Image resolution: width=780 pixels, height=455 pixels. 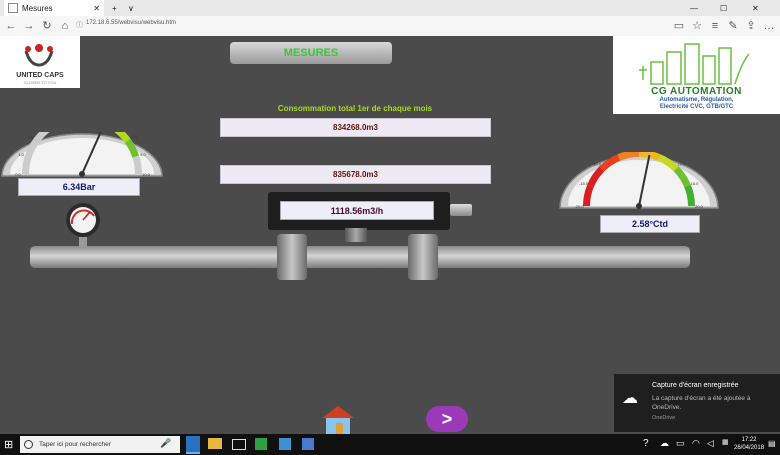 What do you see at coordinates (47, 26) in the screenshot?
I see `refresh-icon: ↻` at bounding box center [47, 26].